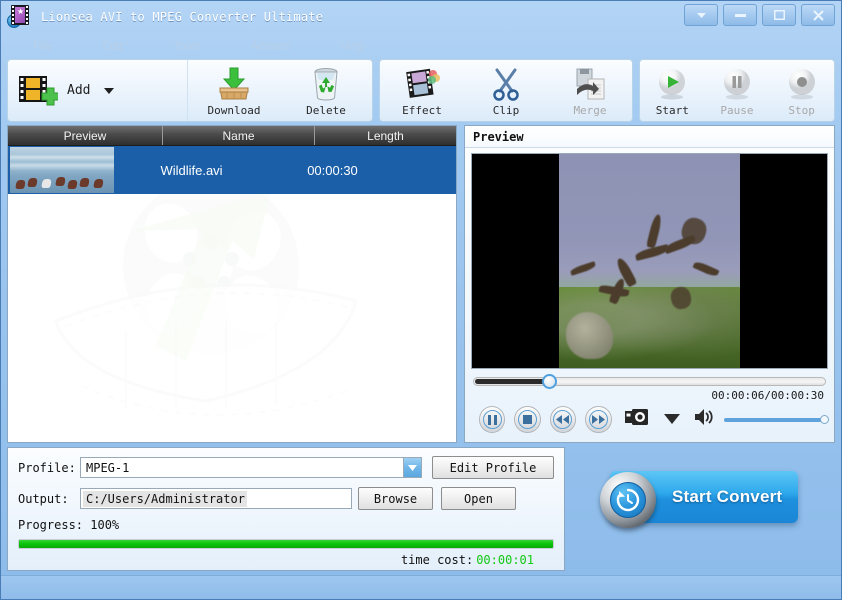 Image resolution: width=842 pixels, height=600 pixels. I want to click on file-list-header: Preview Name Length, so click(232, 136).